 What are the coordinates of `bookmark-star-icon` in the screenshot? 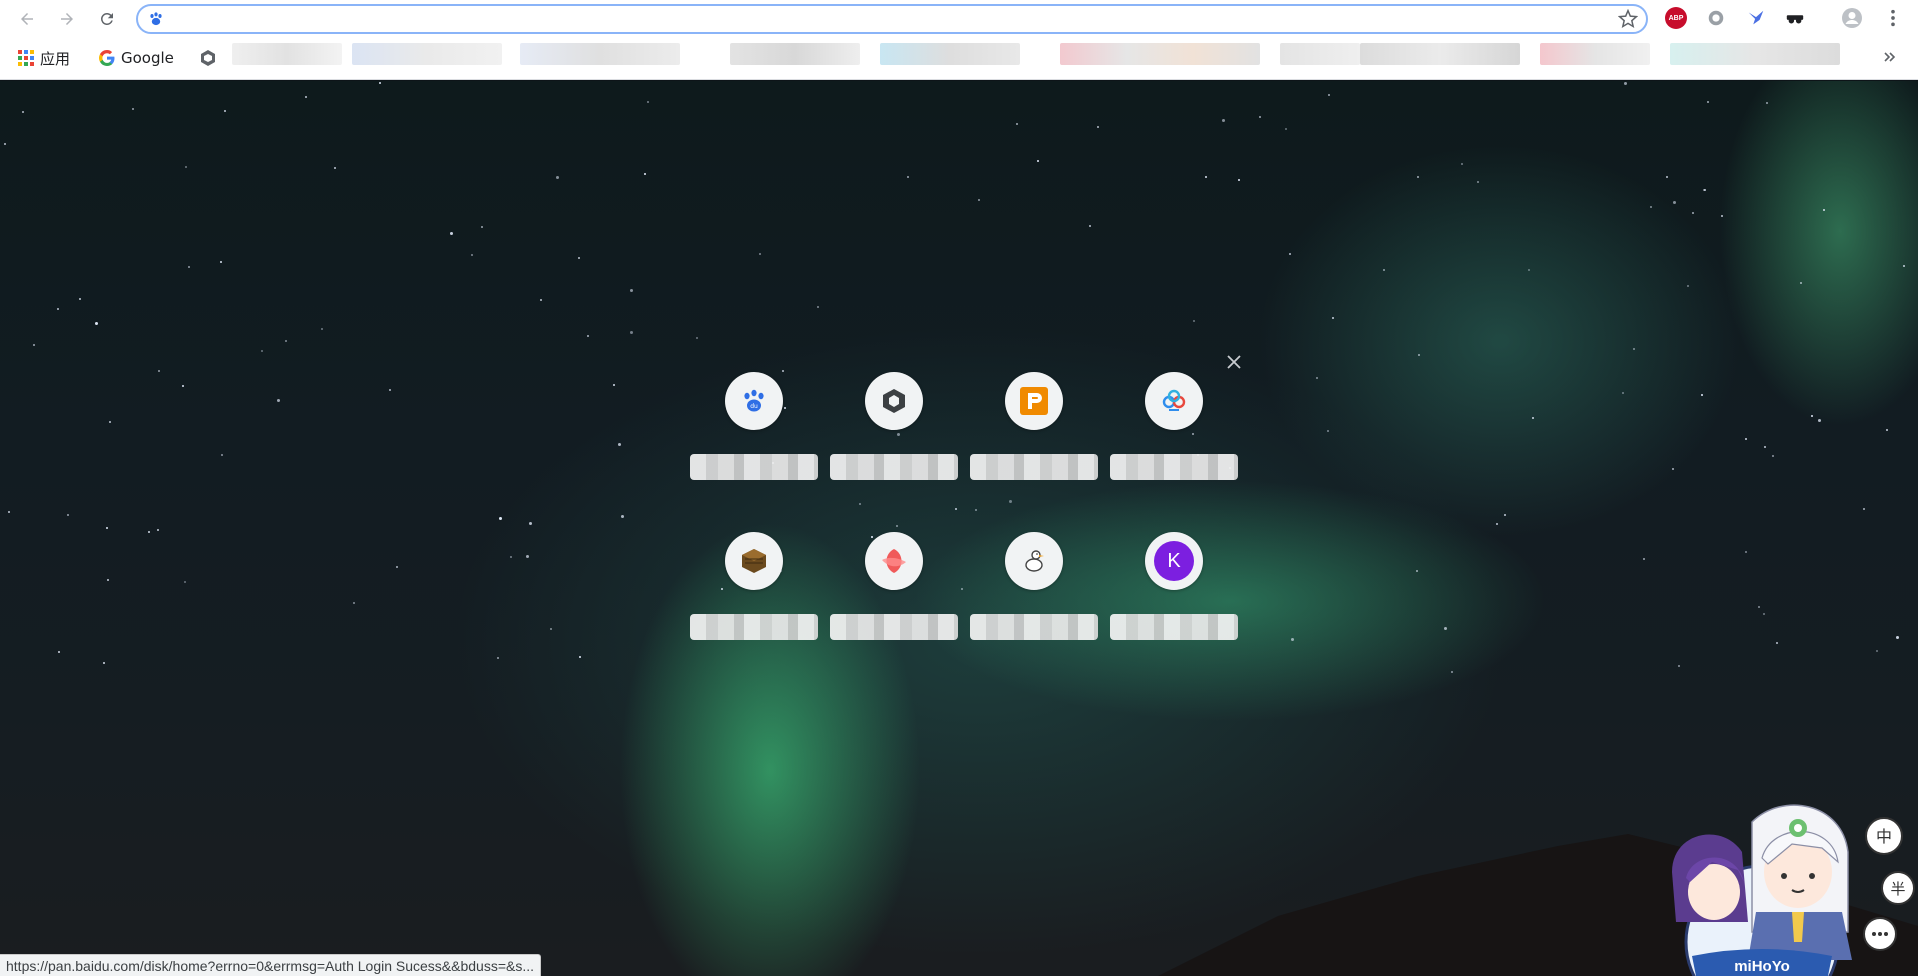 It's located at (1628, 19).